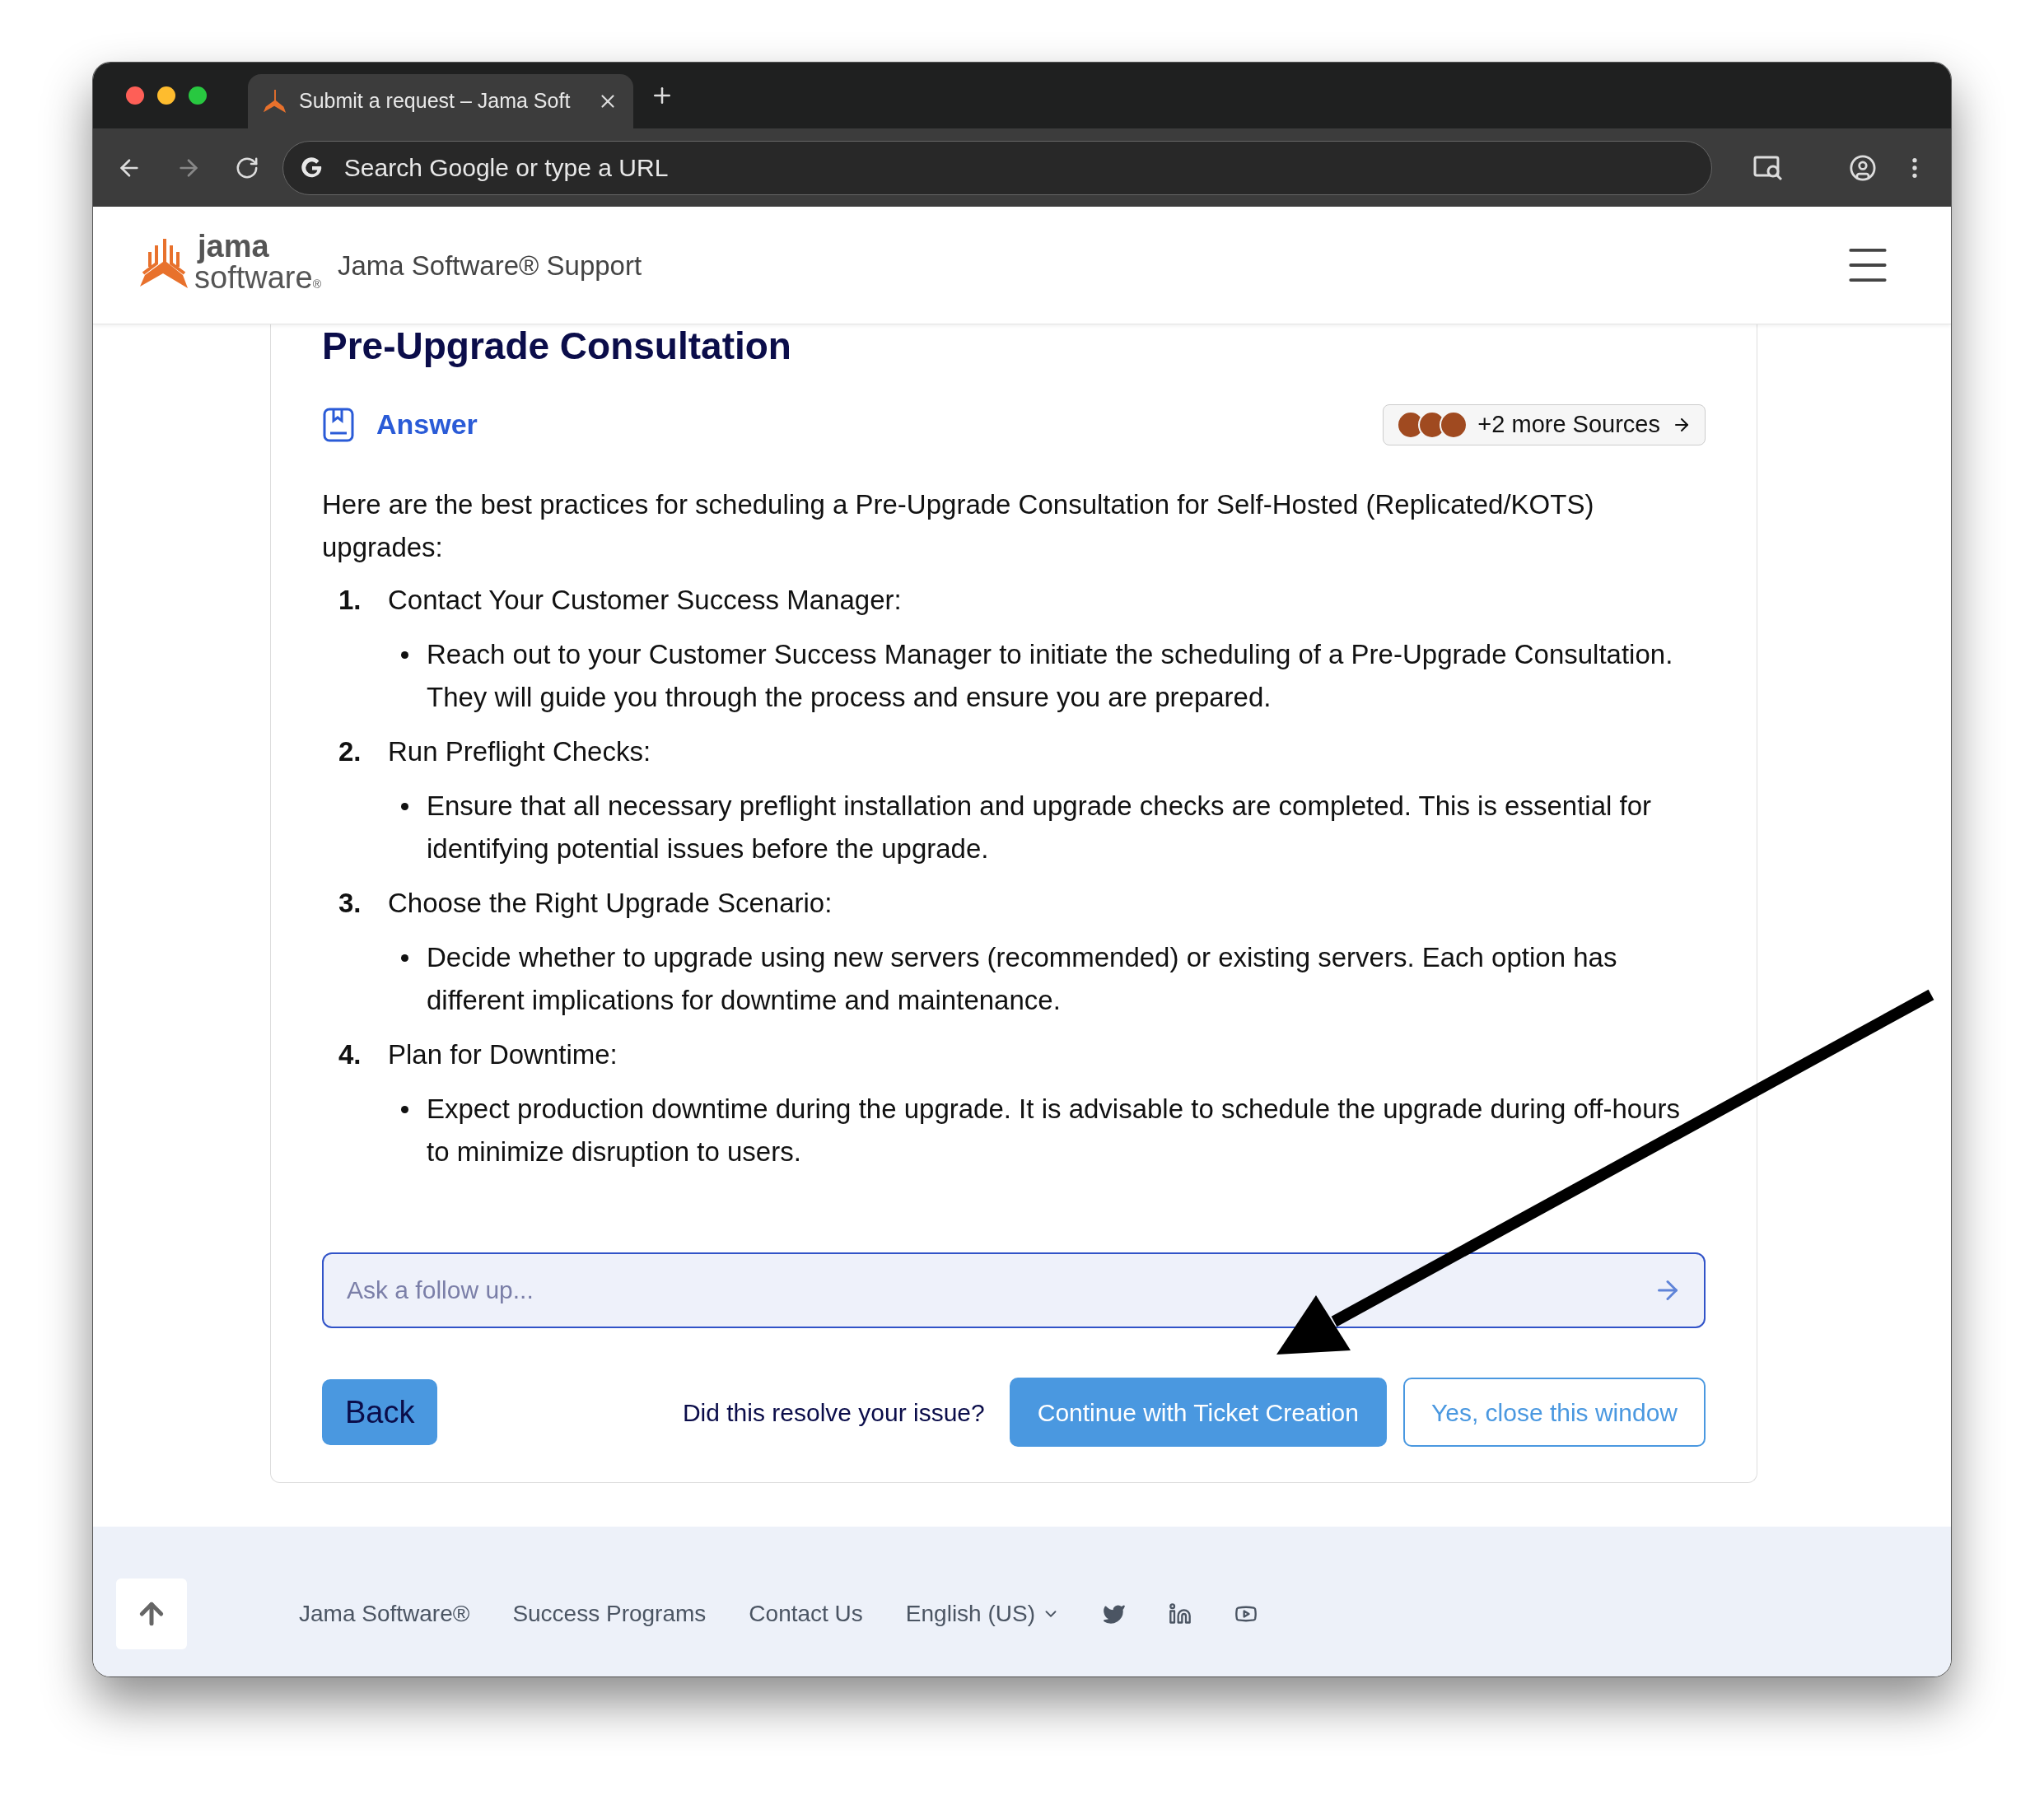 This screenshot has height=1800, width=2044. I want to click on linkedin-icon, so click(1180, 1613).